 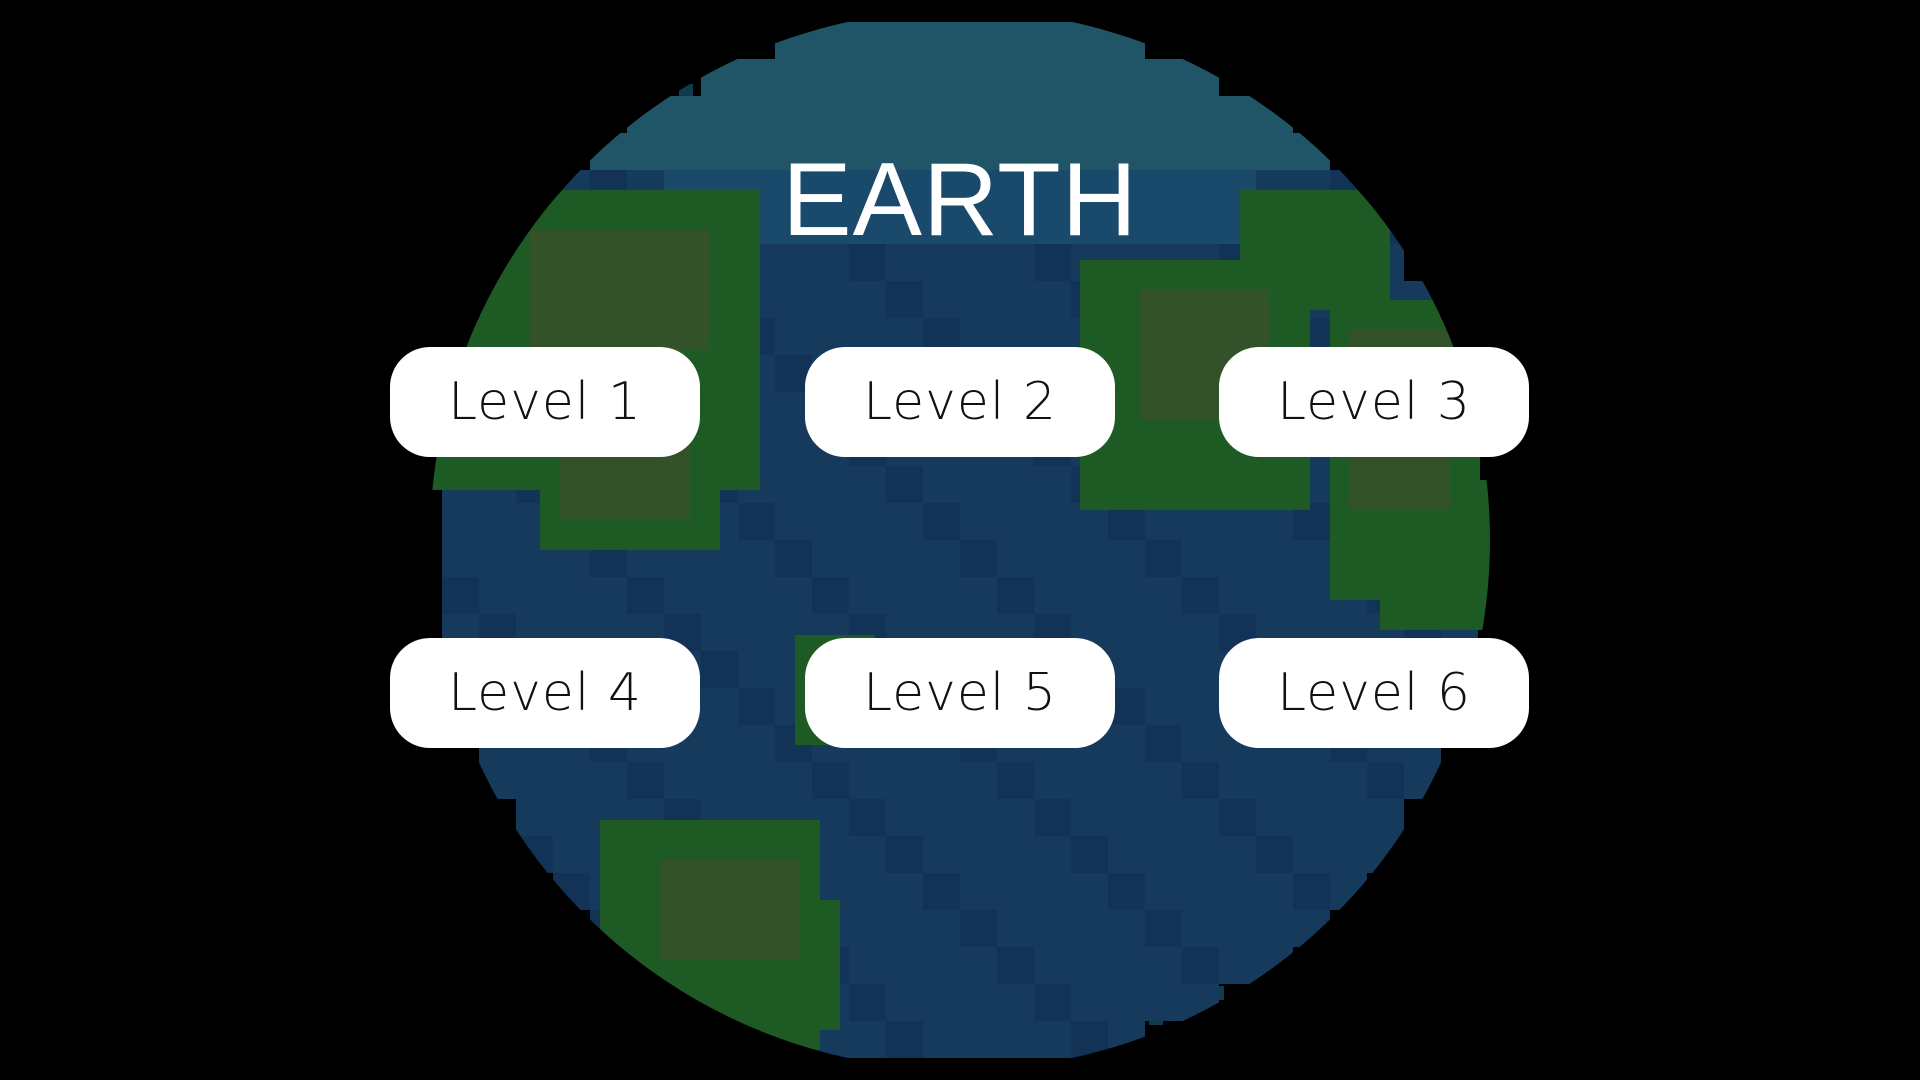 I want to click on level-6-button: Level 6, so click(x=1374, y=693).